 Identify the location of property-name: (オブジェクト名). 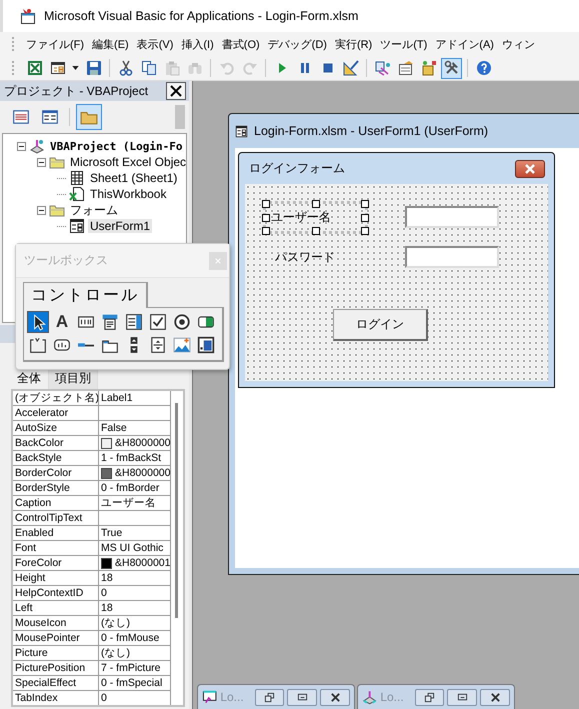
(56, 398).